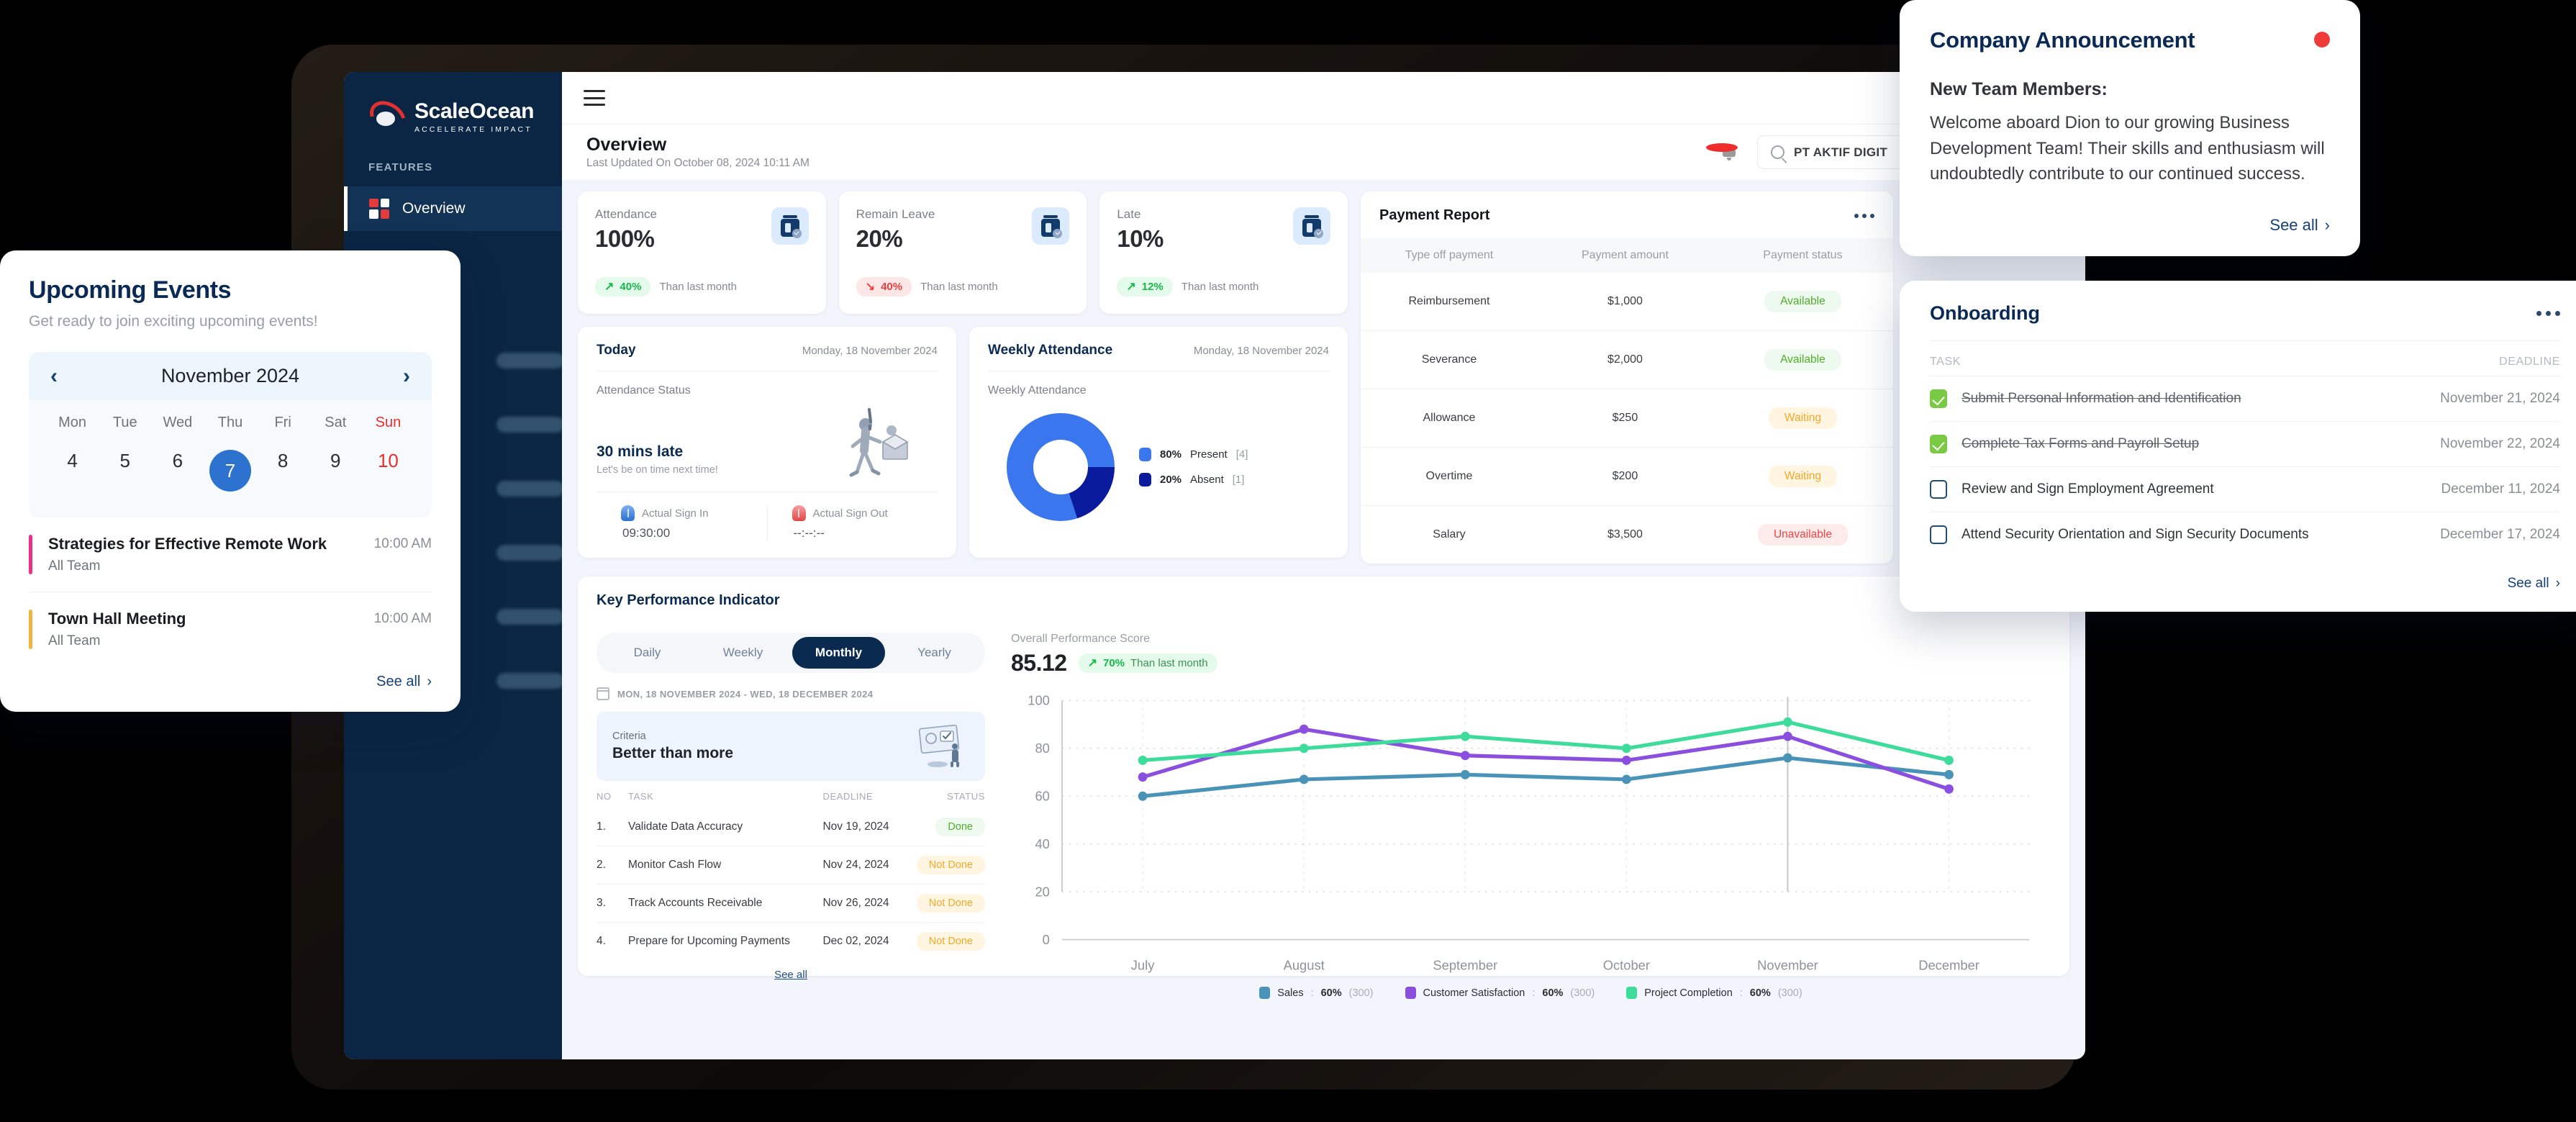  What do you see at coordinates (1449, 255) in the screenshot?
I see `column-header: Type off payment` at bounding box center [1449, 255].